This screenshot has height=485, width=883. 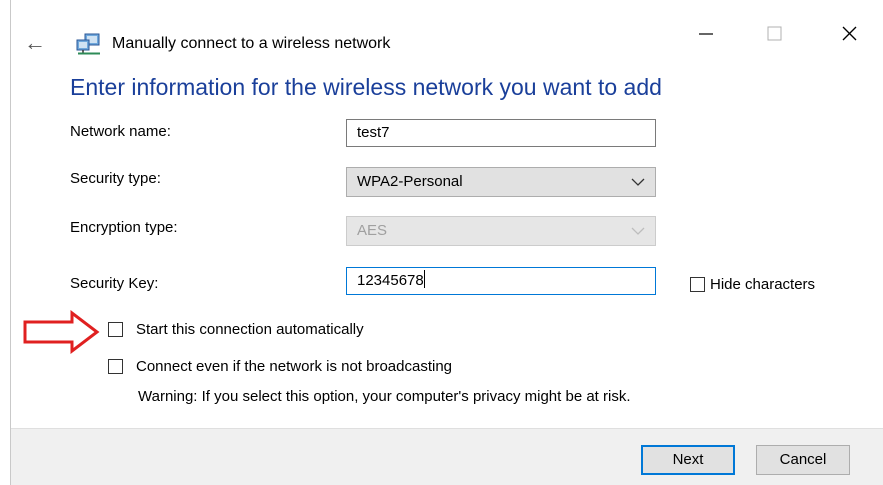 What do you see at coordinates (501, 182) in the screenshot?
I see `security-type-select: WPA2-Personal` at bounding box center [501, 182].